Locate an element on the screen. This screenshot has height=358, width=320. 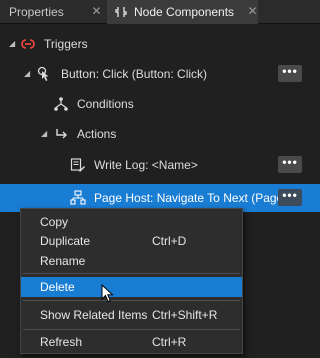
page-host-icon is located at coordinates (78, 198).